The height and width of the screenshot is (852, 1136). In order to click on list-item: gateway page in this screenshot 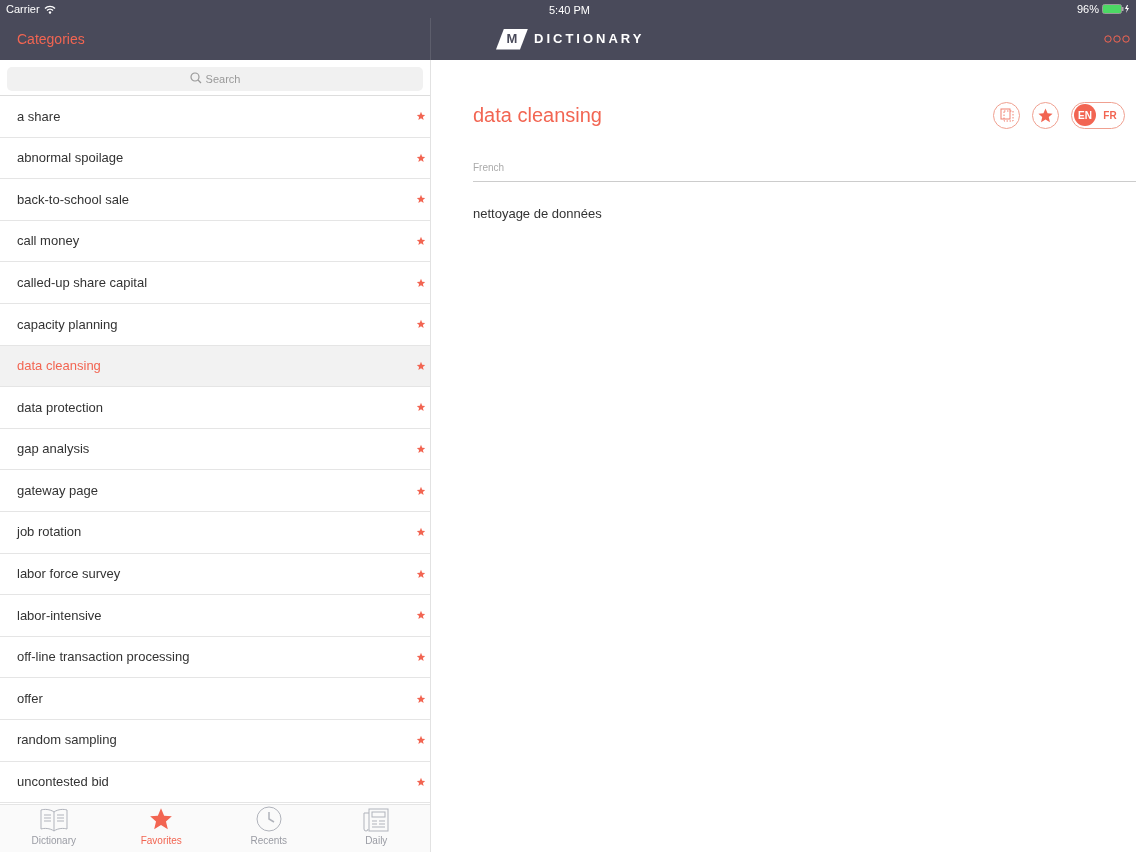, I will do `click(215, 491)`.